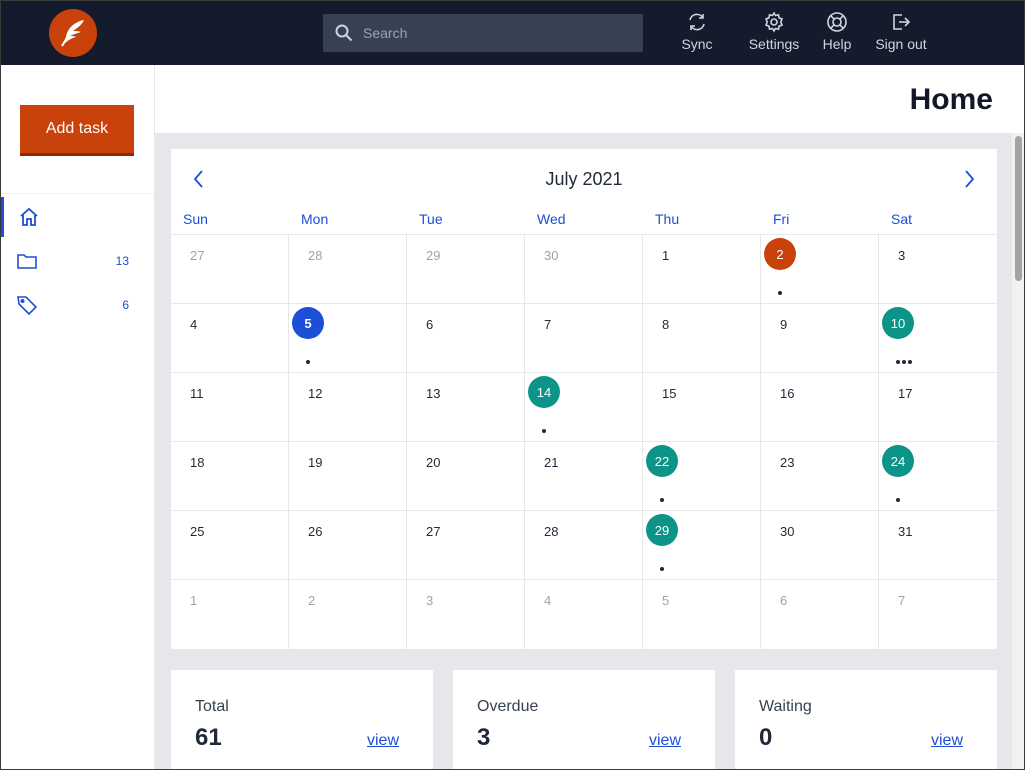  What do you see at coordinates (230, 476) in the screenshot?
I see `calendar-day-cell: 18` at bounding box center [230, 476].